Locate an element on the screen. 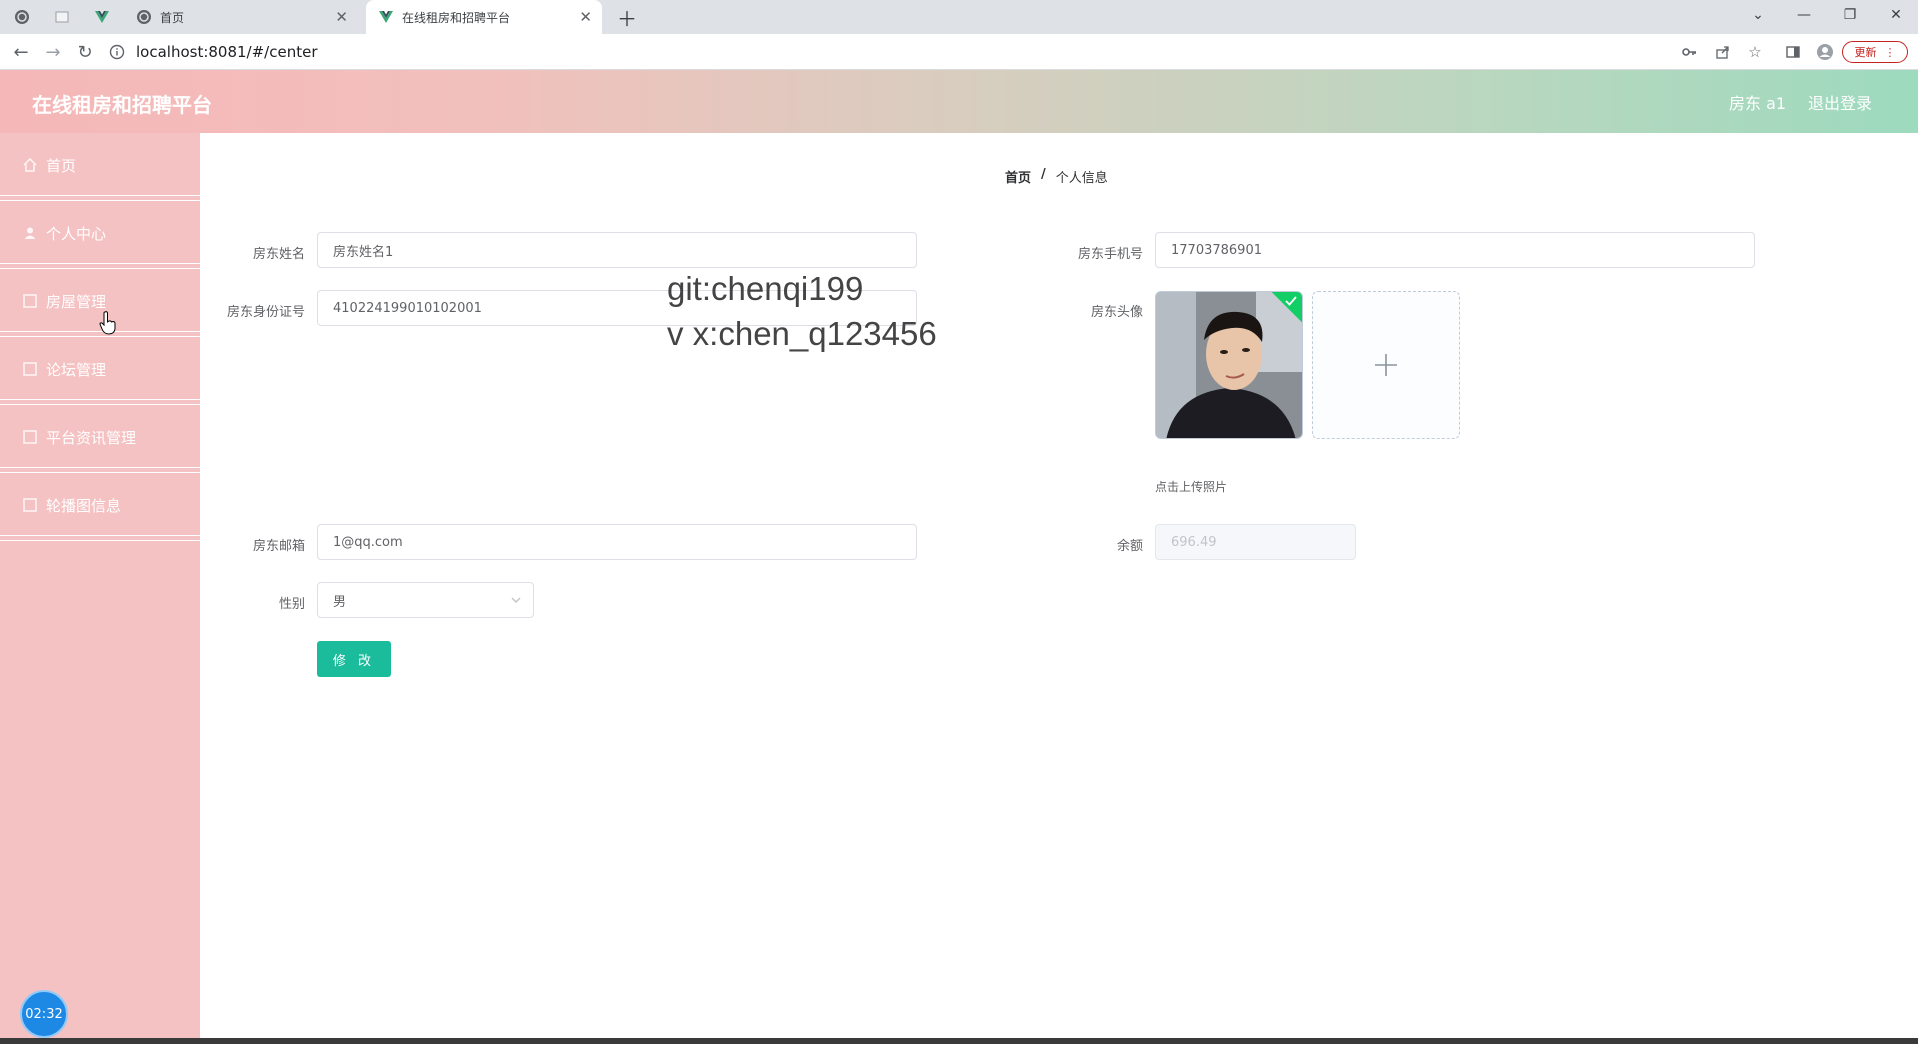 The width and height of the screenshot is (1918, 1044). back-icon: ← is located at coordinates (21, 52).